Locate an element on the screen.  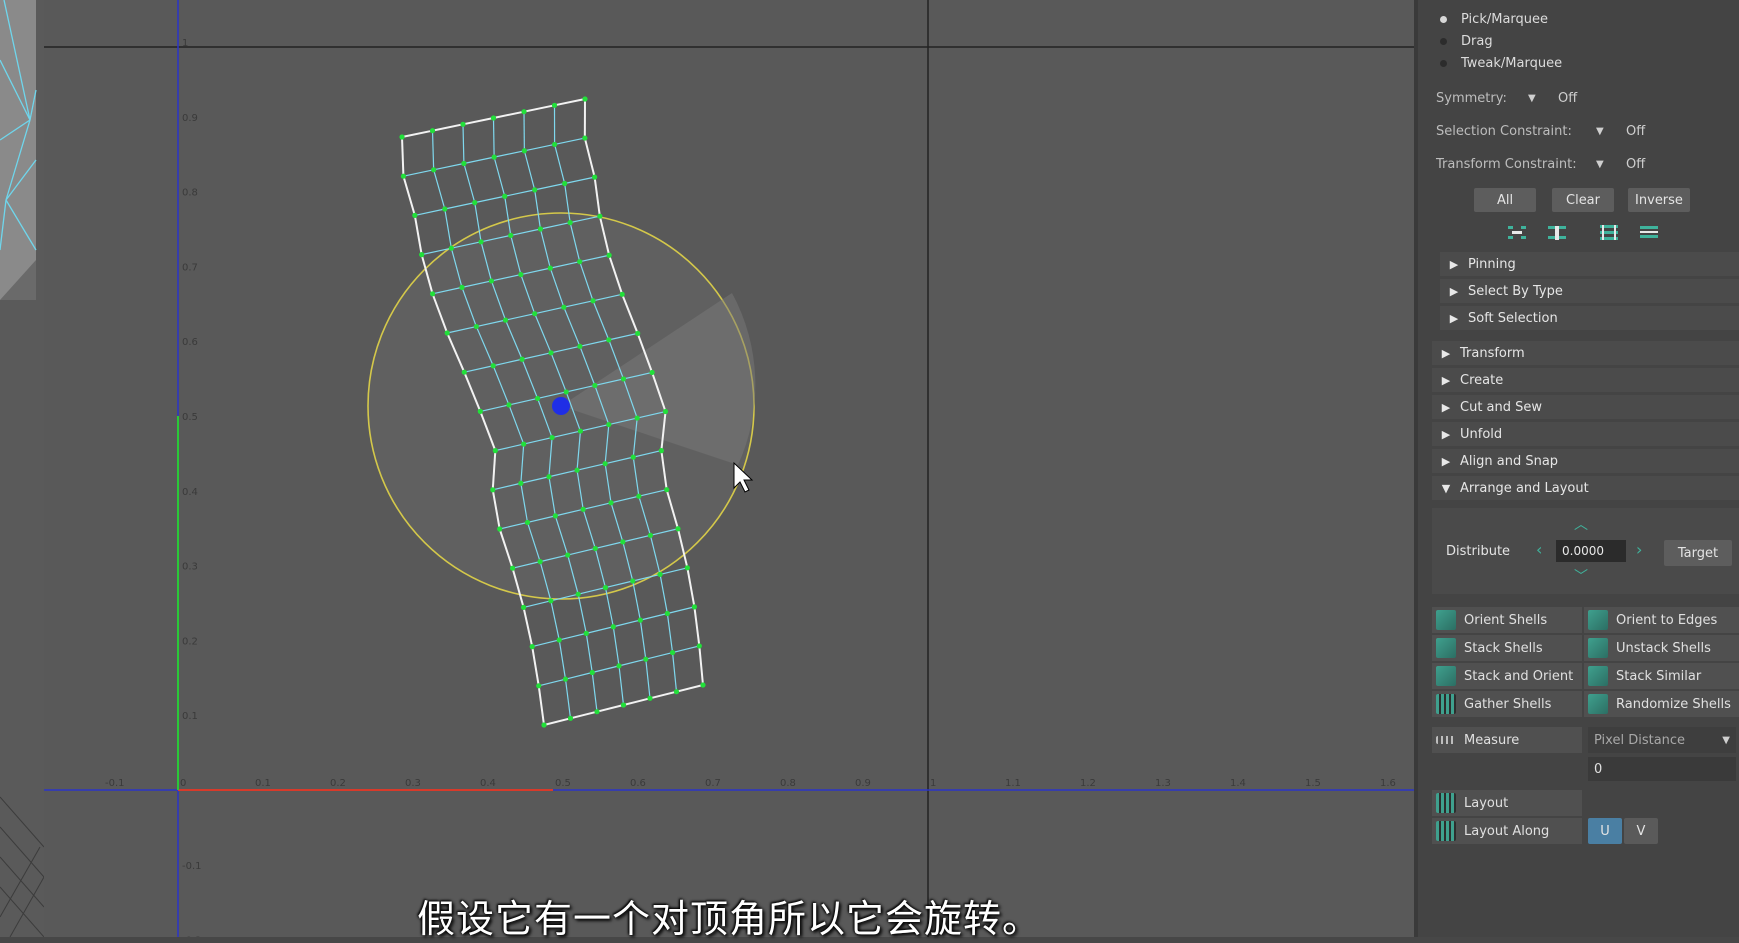
drag-option: Drag is located at coordinates (1466, 41).